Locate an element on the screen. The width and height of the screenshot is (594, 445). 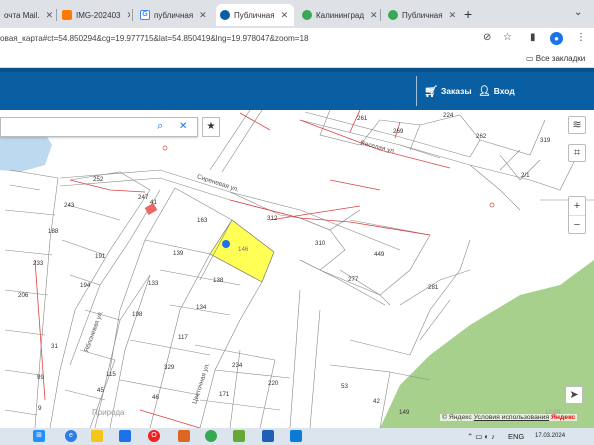
language-indicator: ENG is located at coordinates (516, 436).